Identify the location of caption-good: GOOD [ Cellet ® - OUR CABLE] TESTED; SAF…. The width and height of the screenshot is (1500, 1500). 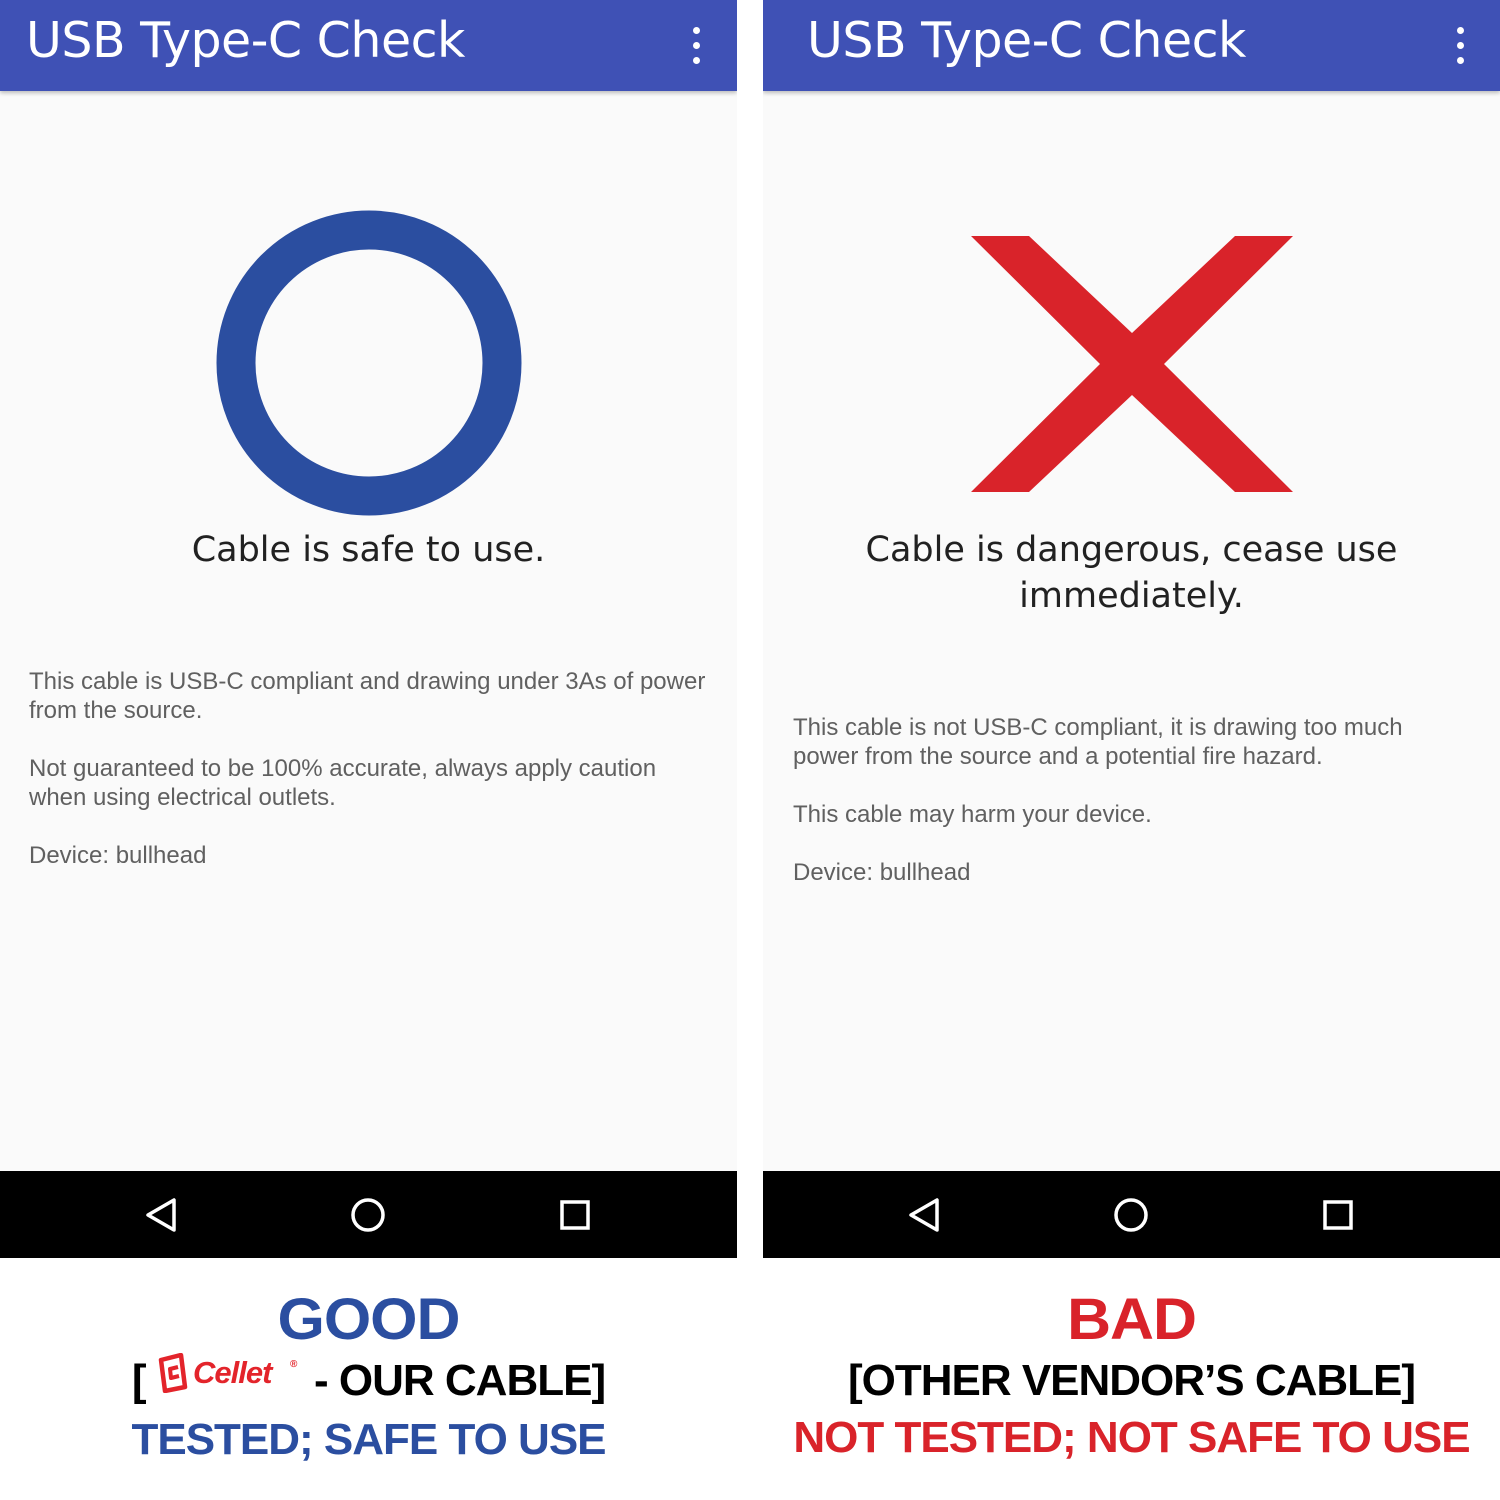
(368, 1378).